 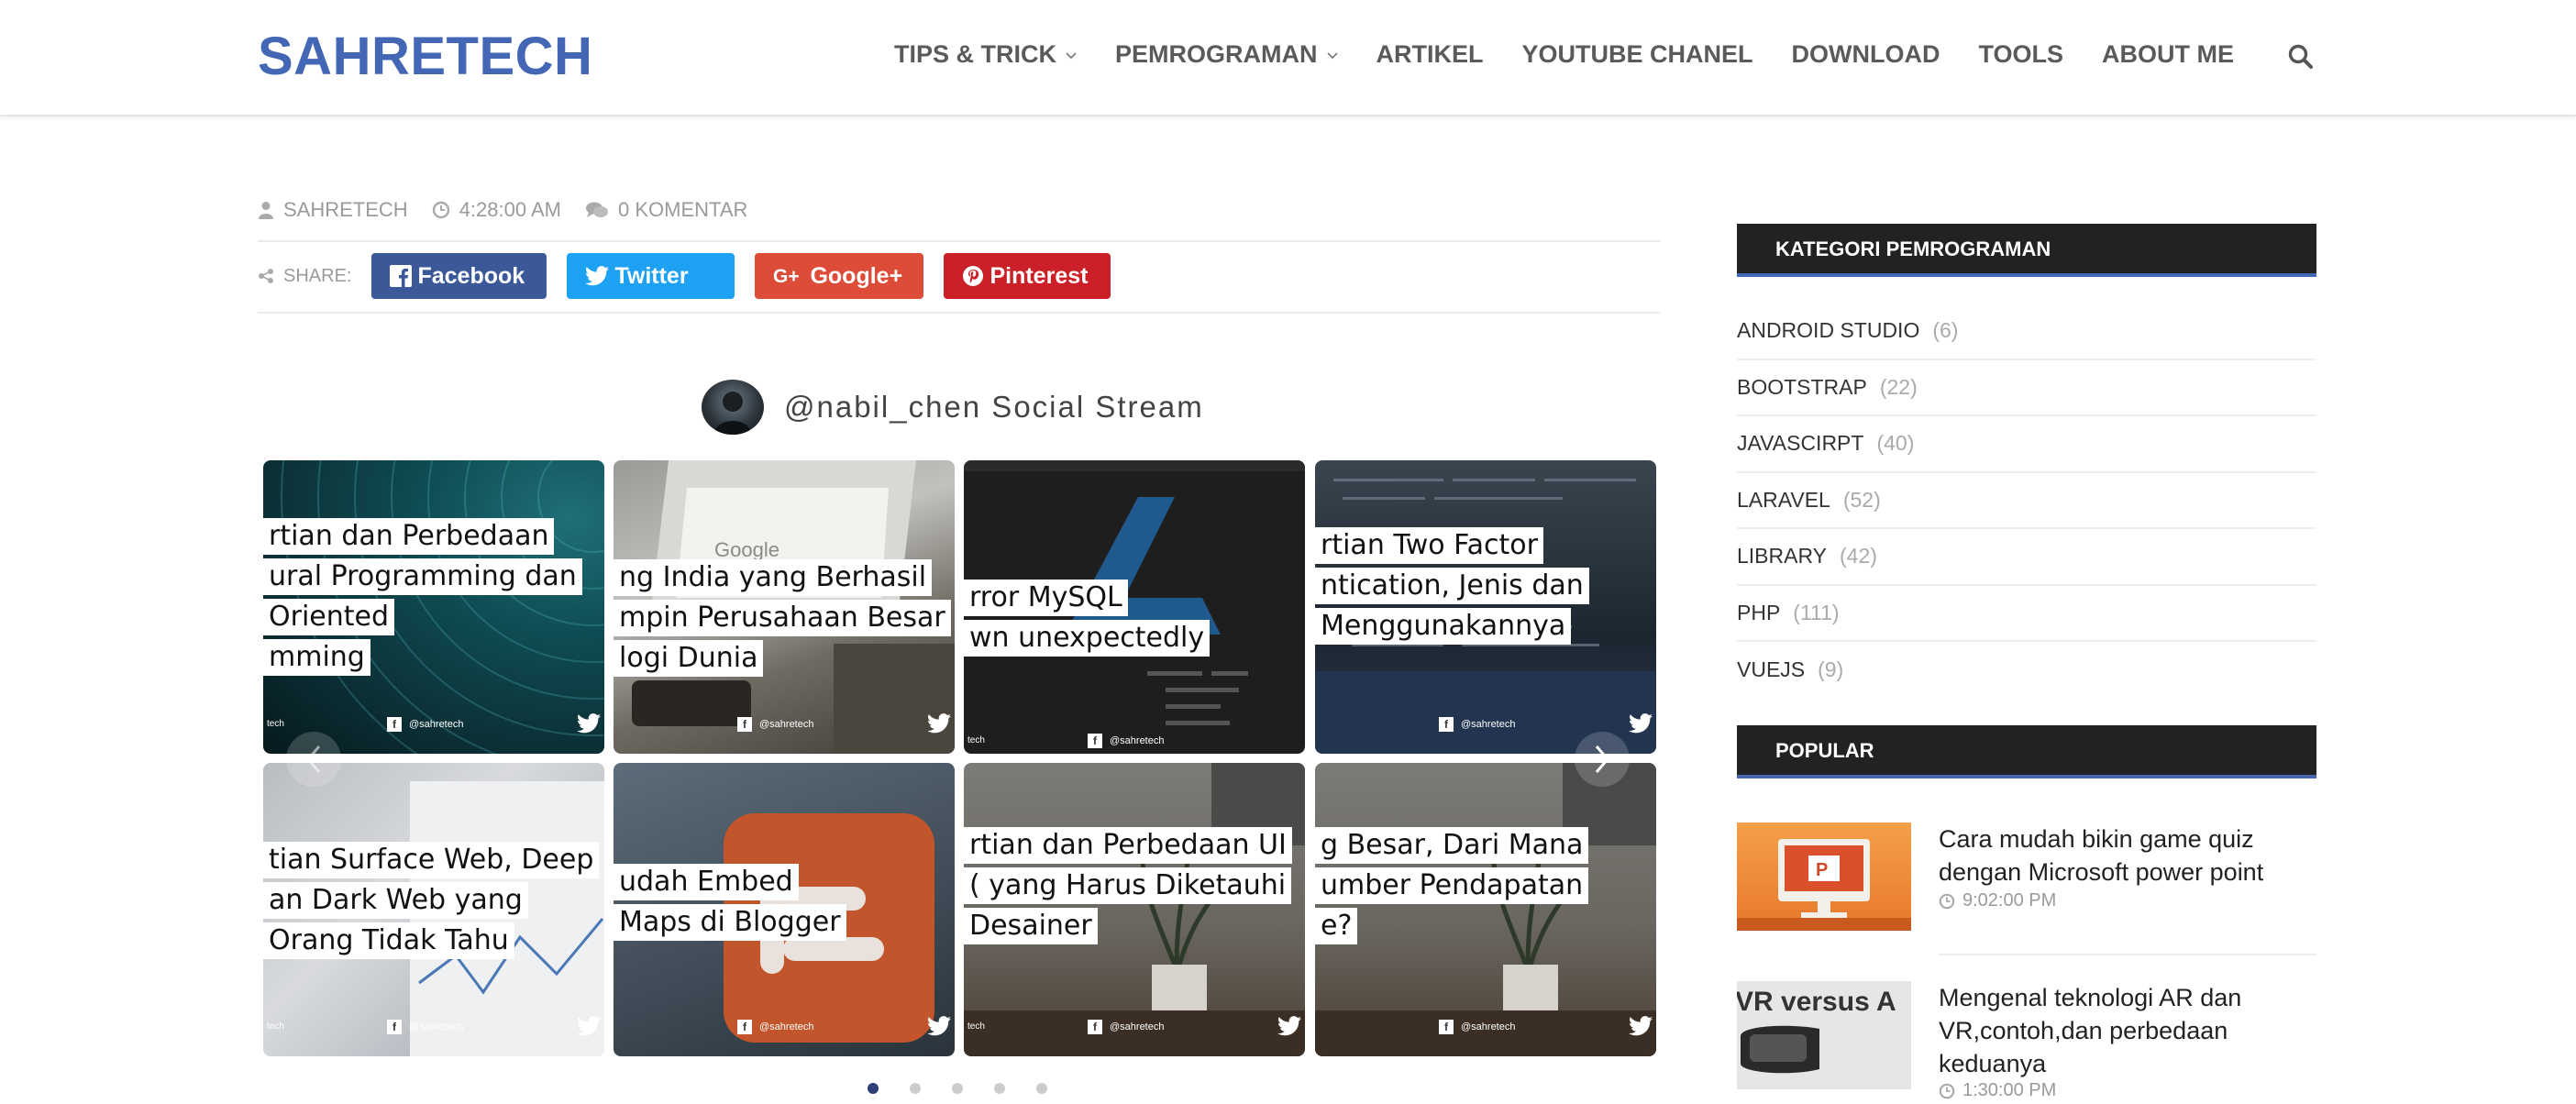 What do you see at coordinates (459, 276) in the screenshot?
I see `share-facebook-button: Facebook` at bounding box center [459, 276].